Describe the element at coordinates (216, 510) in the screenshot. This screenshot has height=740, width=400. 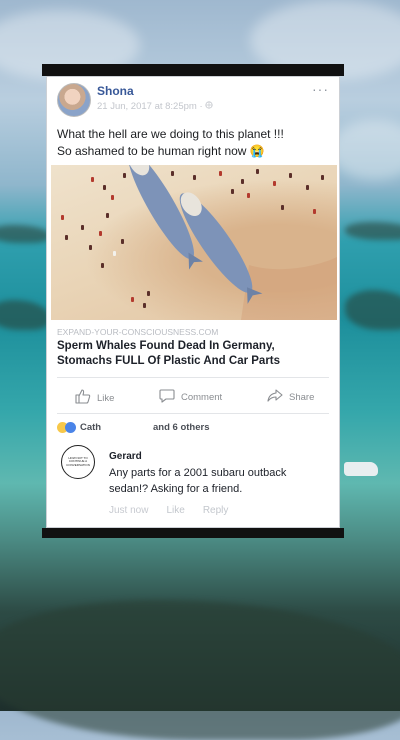
I see `comment-reply-button: Reply` at that location.